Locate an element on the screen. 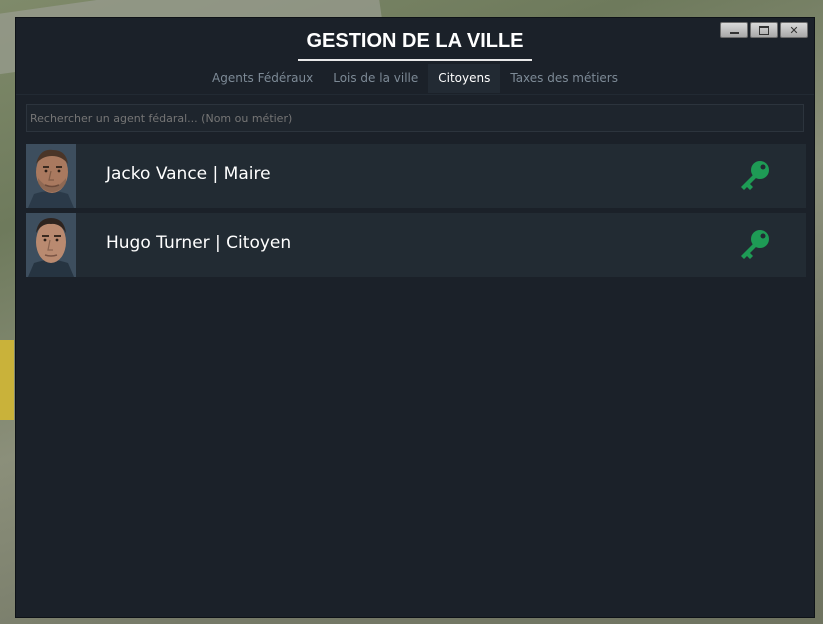 This screenshot has height=624, width=823. tab-citoyens: Citoyens is located at coordinates (464, 78).